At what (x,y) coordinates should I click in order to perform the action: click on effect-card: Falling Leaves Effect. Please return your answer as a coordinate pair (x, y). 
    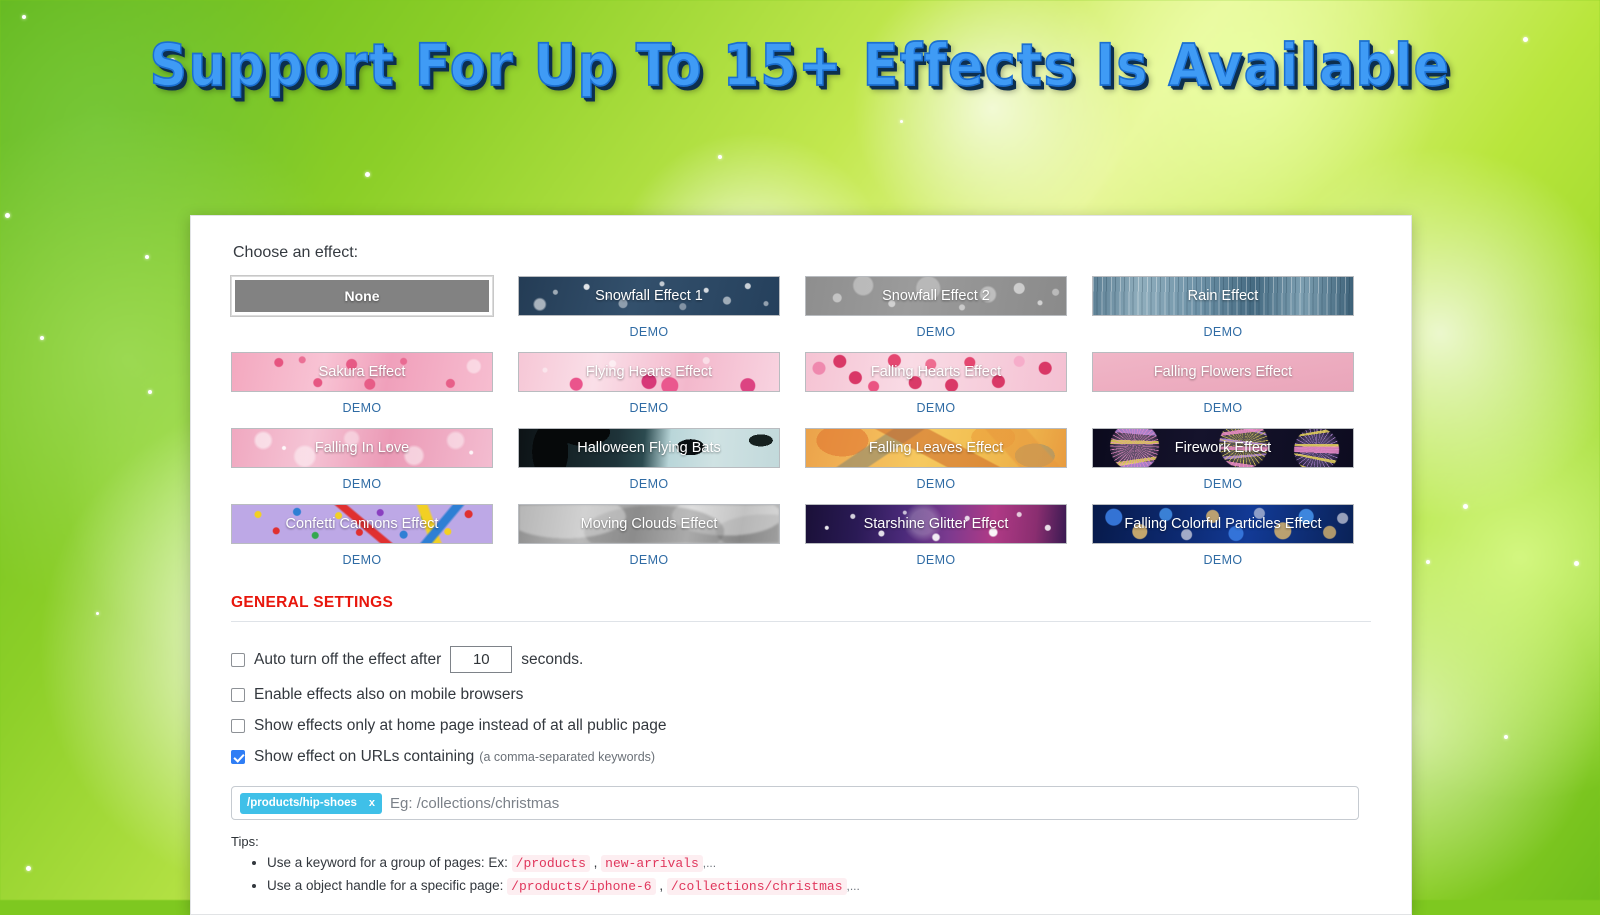
    Looking at the image, I should click on (936, 448).